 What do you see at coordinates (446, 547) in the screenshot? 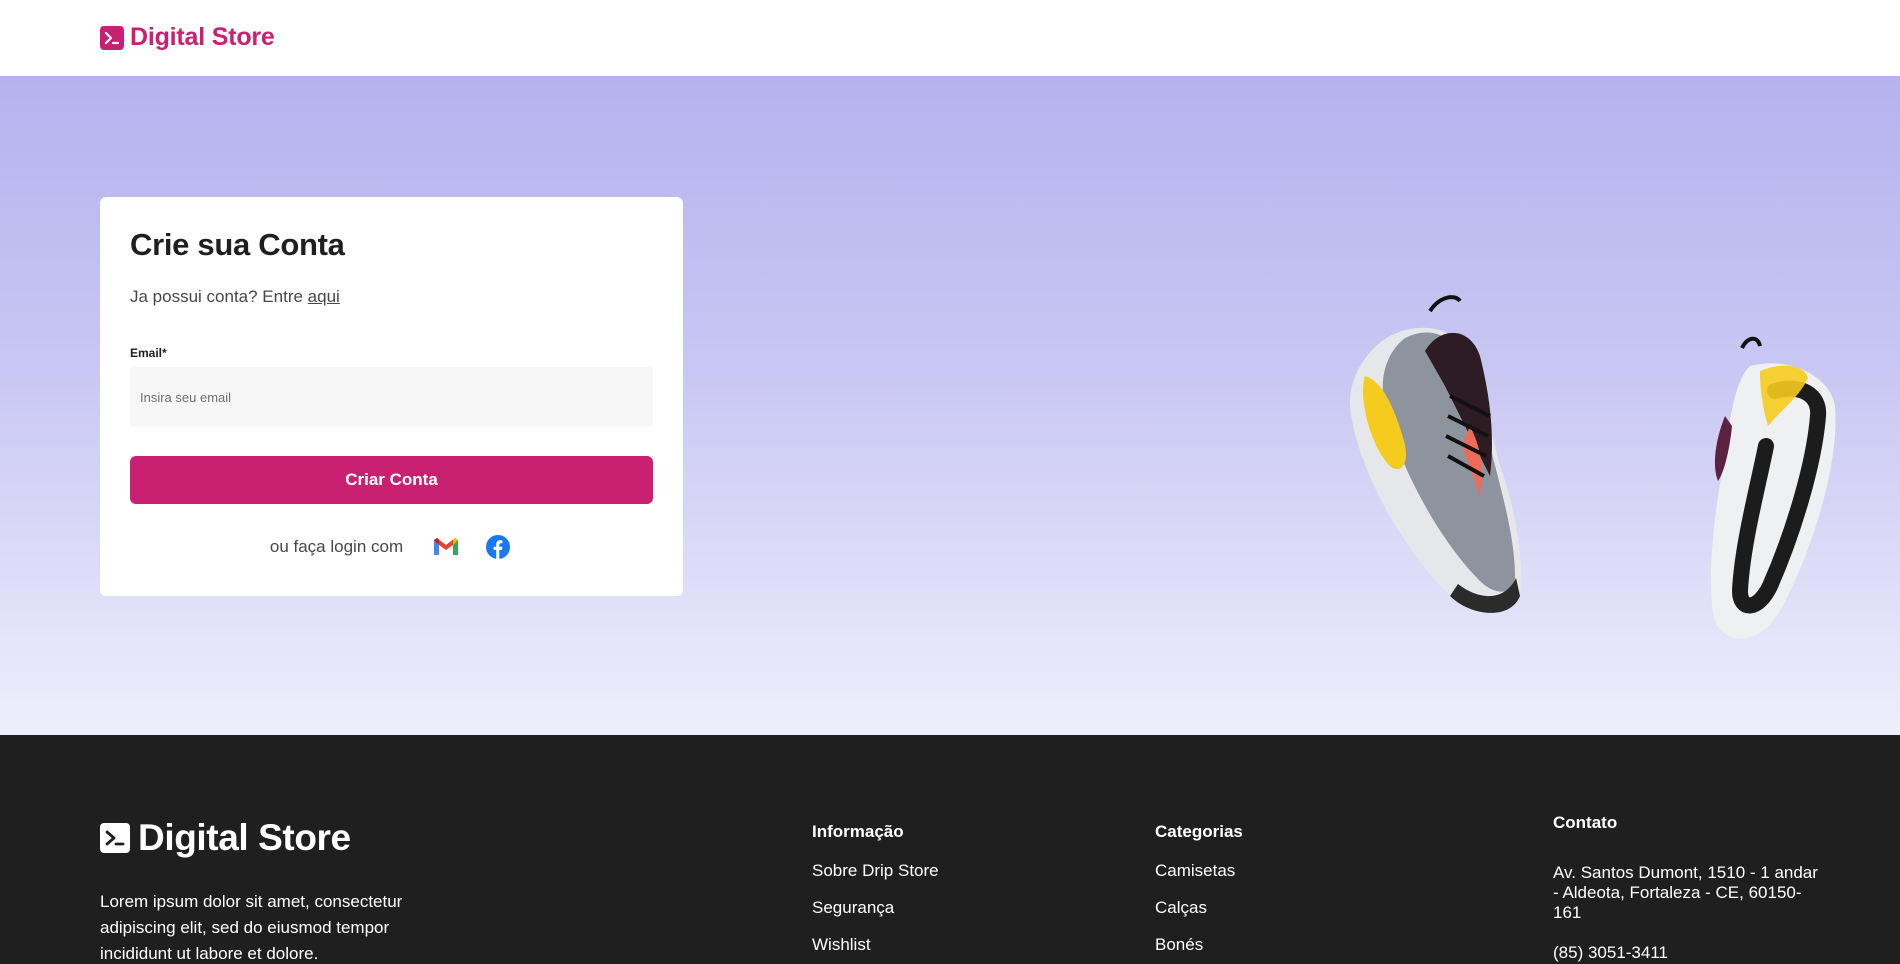
I see `gmail-icon` at bounding box center [446, 547].